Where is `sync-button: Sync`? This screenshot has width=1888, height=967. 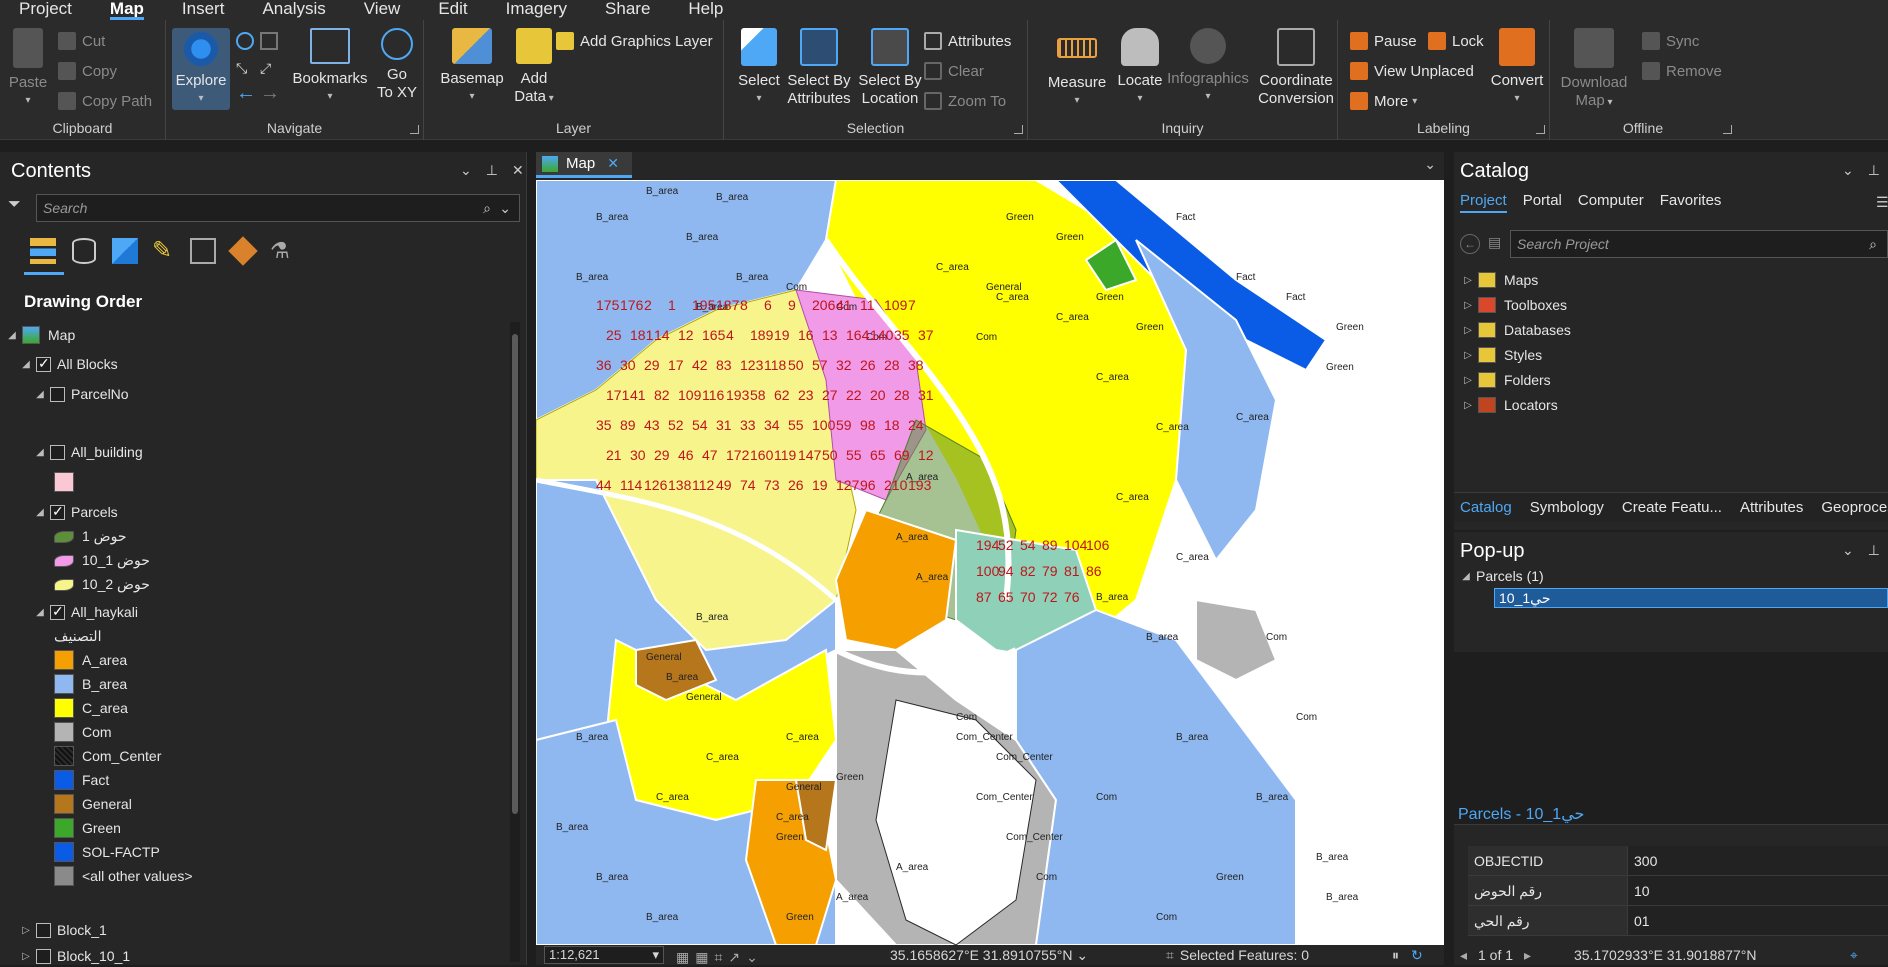 sync-button: Sync is located at coordinates (1670, 41).